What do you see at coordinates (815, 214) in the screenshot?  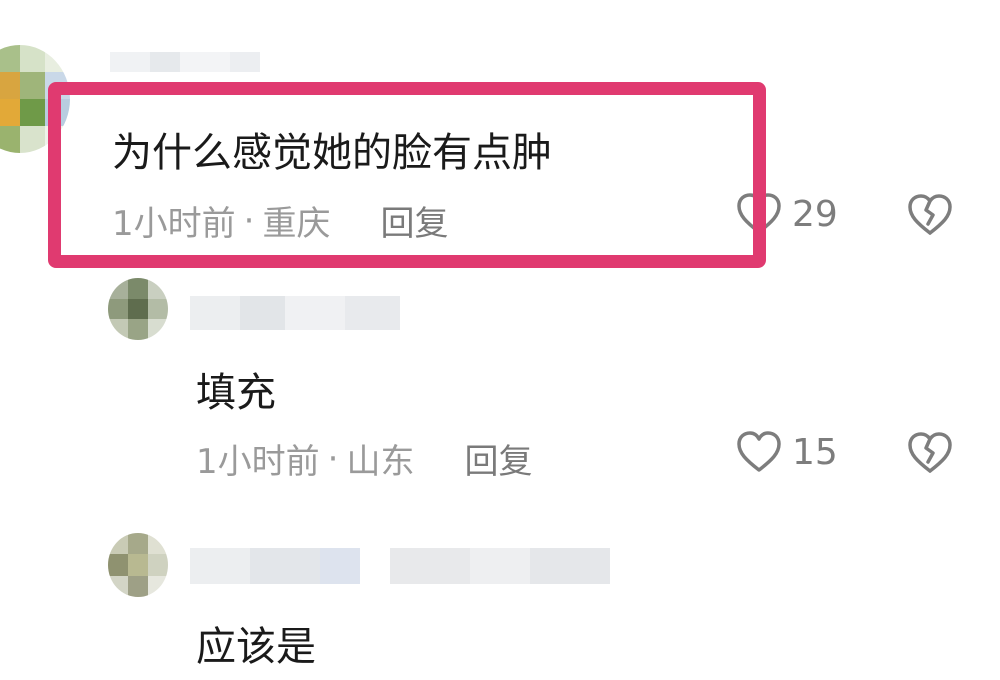 I see `like-count: 29` at bounding box center [815, 214].